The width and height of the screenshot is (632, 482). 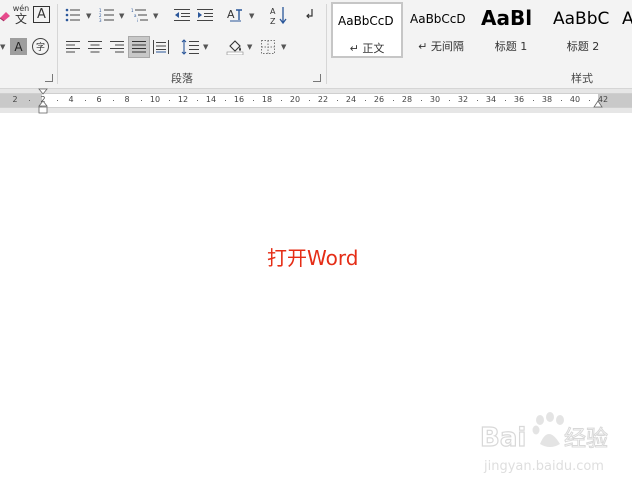 I want to click on baidu-jingyan-watermark-icon: Bai 经验 jingyan.baidu.com, so click(x=544, y=443).